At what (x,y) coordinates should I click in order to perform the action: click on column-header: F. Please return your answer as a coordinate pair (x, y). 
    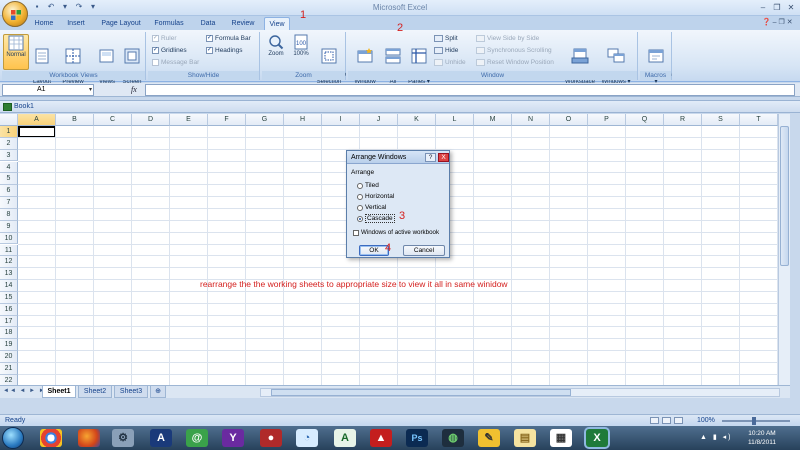
    Looking at the image, I should click on (227, 120).